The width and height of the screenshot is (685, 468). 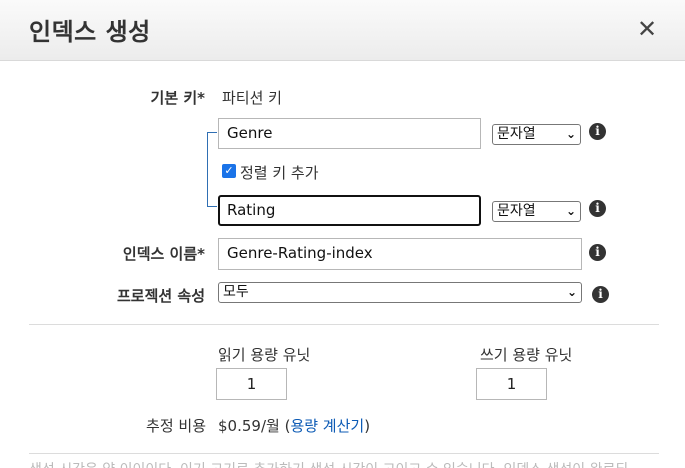 What do you see at coordinates (90, 32) in the screenshot?
I see `modal-title: 인덱스 생성` at bounding box center [90, 32].